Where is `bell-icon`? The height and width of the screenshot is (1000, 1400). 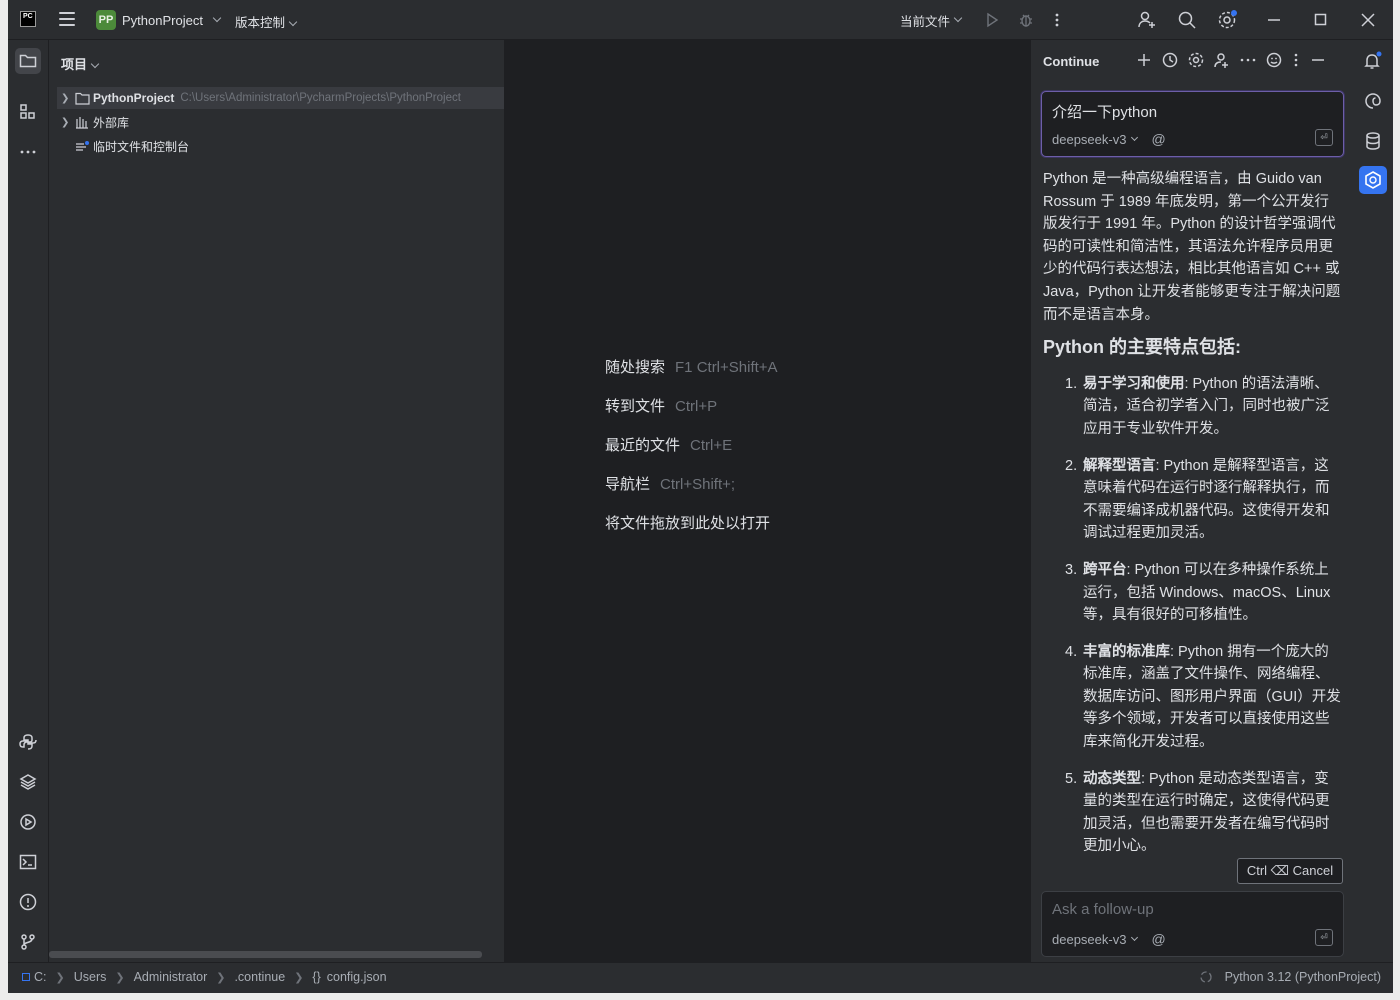
bell-icon is located at coordinates (1373, 60).